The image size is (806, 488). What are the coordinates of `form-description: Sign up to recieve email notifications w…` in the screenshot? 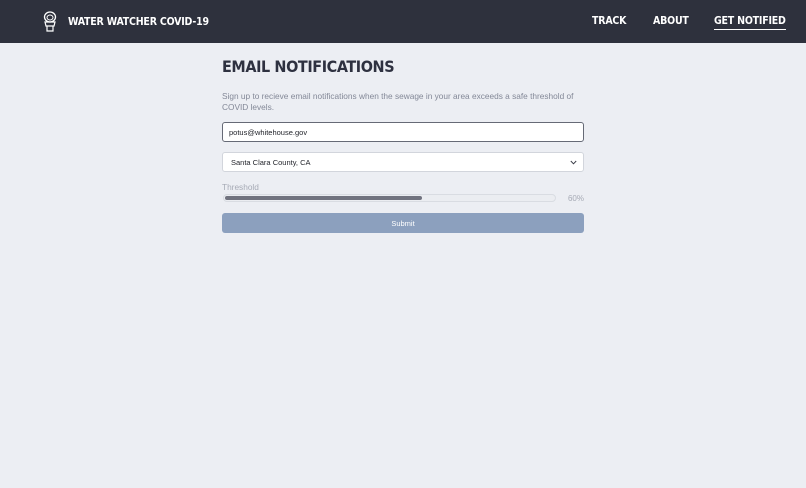 It's located at (398, 101).